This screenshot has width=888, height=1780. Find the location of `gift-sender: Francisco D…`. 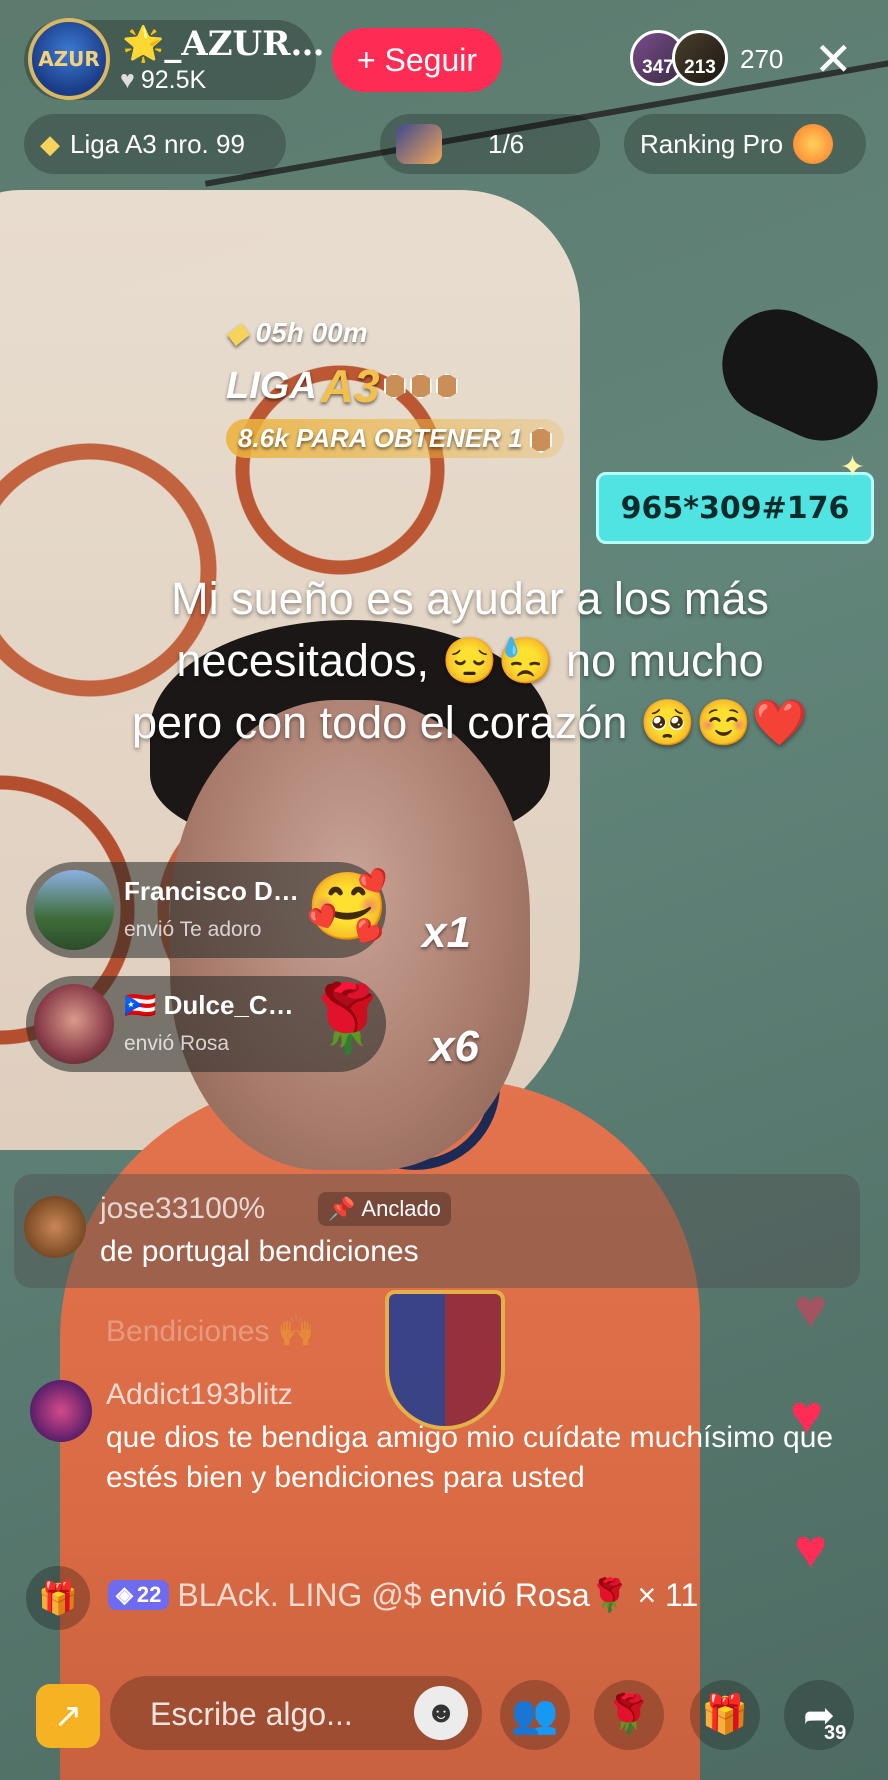

gift-sender: Francisco D… is located at coordinates (211, 891).